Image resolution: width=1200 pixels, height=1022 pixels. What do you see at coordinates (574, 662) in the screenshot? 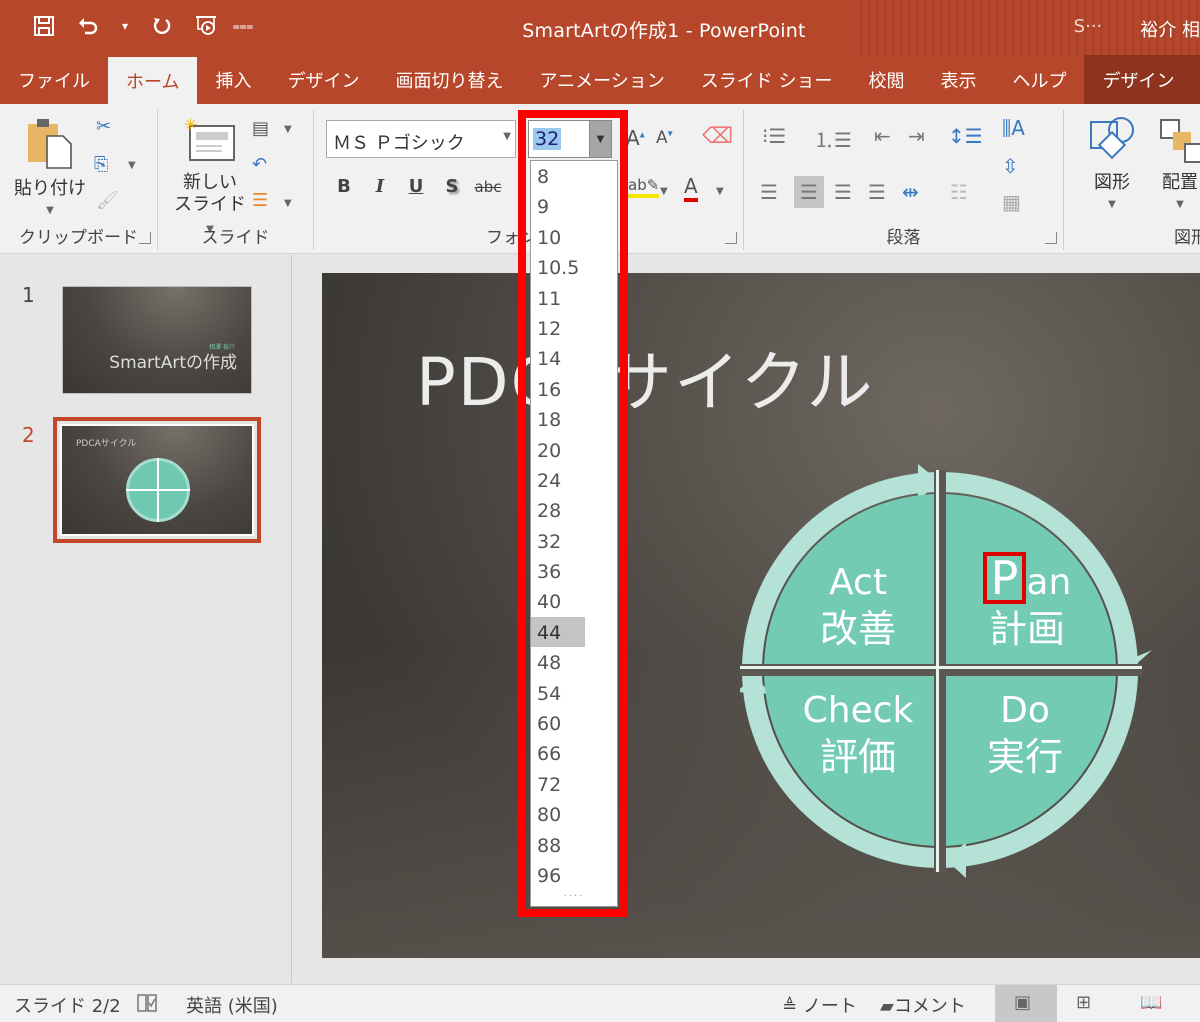
I see `font-size-option: 48` at bounding box center [574, 662].